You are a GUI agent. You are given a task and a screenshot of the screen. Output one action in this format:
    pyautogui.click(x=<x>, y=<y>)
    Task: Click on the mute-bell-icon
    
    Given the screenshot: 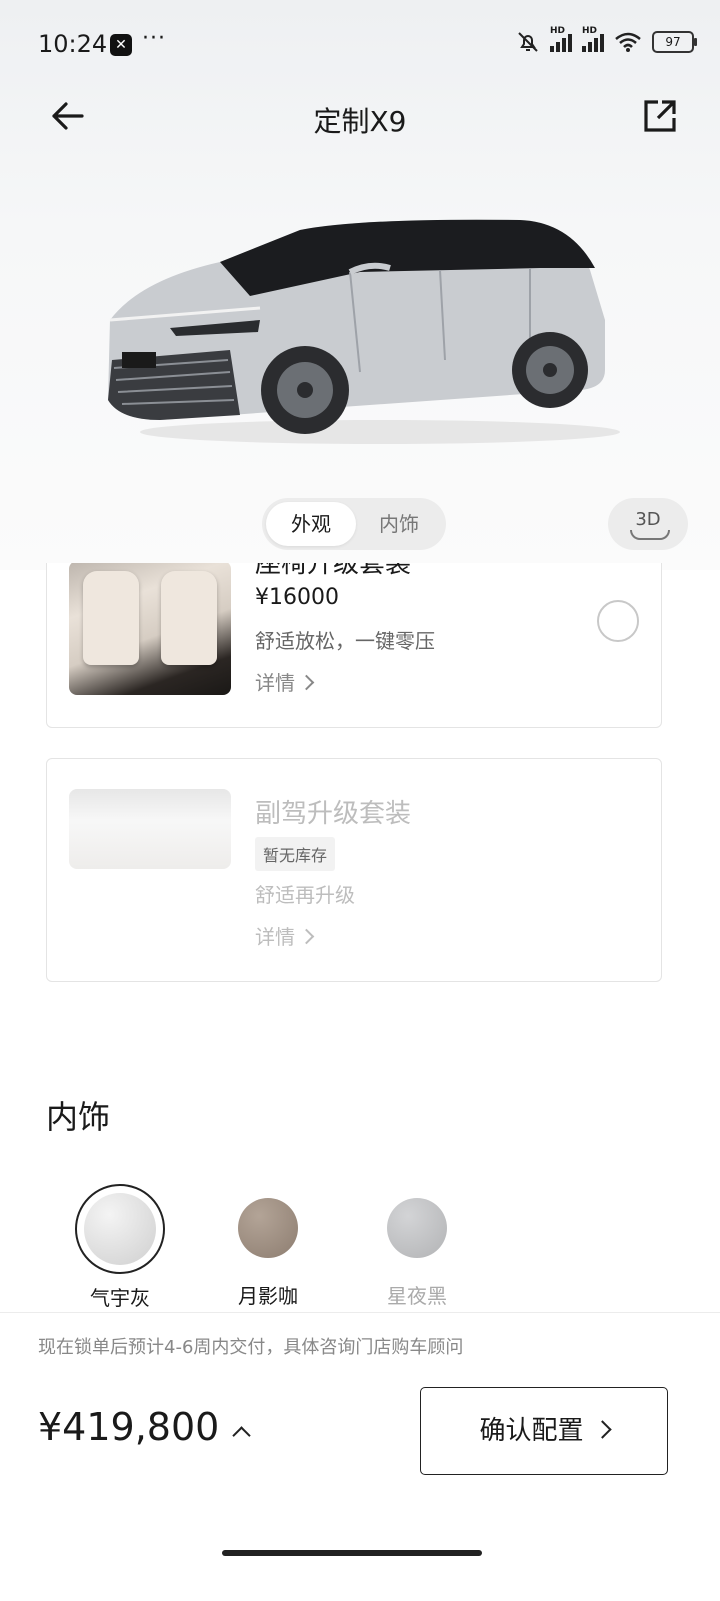 What is the action you would take?
    pyautogui.click(x=528, y=42)
    